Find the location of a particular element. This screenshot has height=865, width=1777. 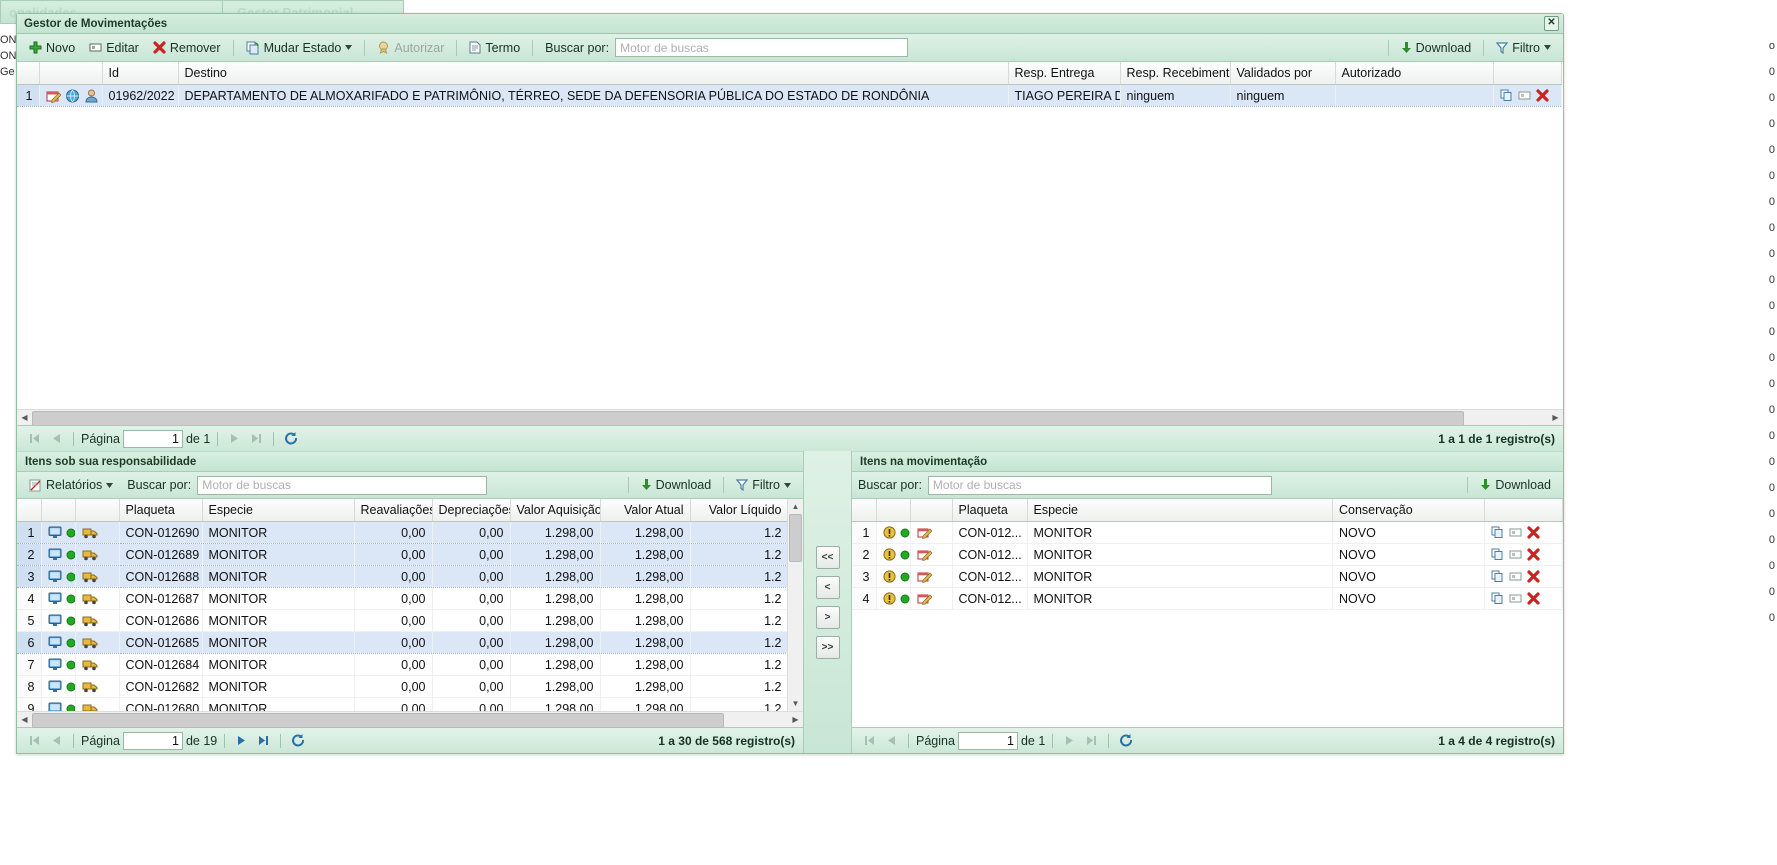

left-col-valor-aquisicao: Valor Aquisição is located at coordinates (555, 510).